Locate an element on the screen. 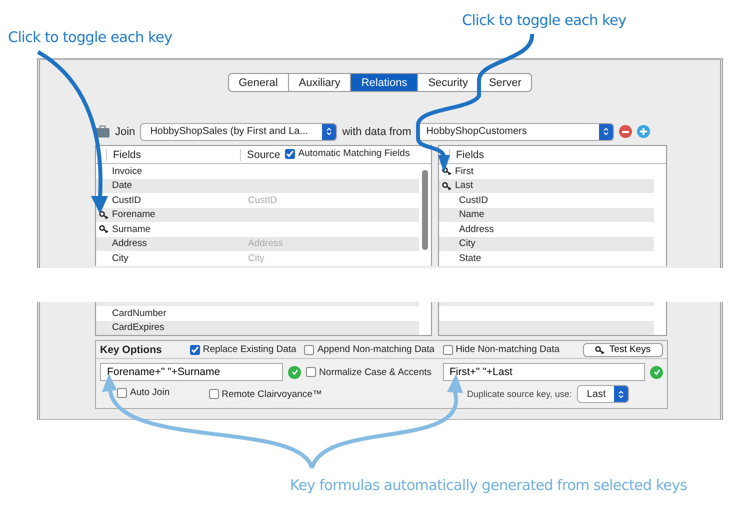 The width and height of the screenshot is (735, 506). test-keys-button: Test Keys is located at coordinates (623, 349).